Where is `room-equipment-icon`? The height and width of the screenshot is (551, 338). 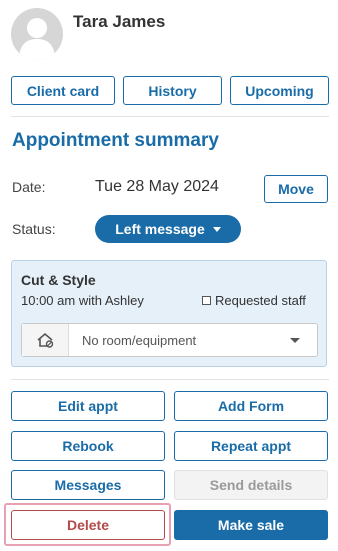 room-equipment-icon is located at coordinates (45, 340).